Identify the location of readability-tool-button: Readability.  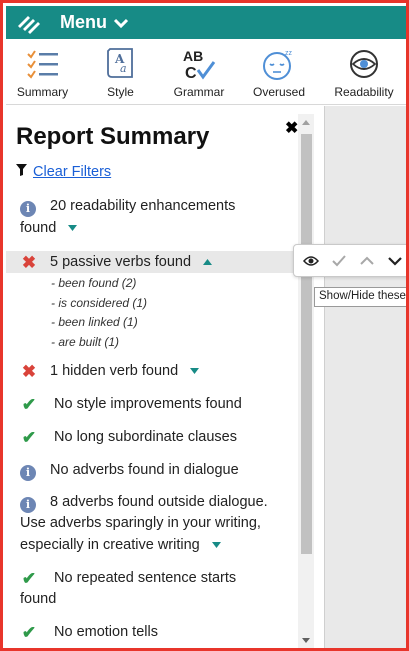
(364, 72).